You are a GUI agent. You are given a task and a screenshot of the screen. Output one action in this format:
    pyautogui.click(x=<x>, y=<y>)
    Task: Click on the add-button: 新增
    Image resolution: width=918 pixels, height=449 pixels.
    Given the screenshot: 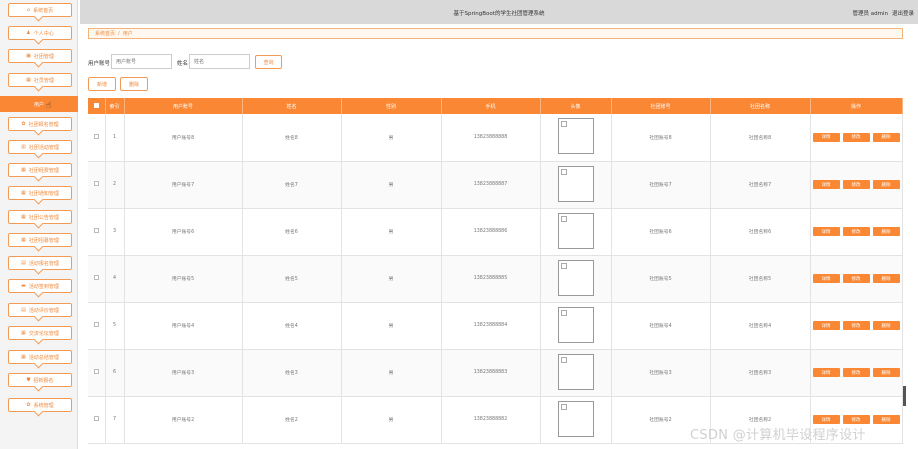 What is the action you would take?
    pyautogui.click(x=102, y=84)
    